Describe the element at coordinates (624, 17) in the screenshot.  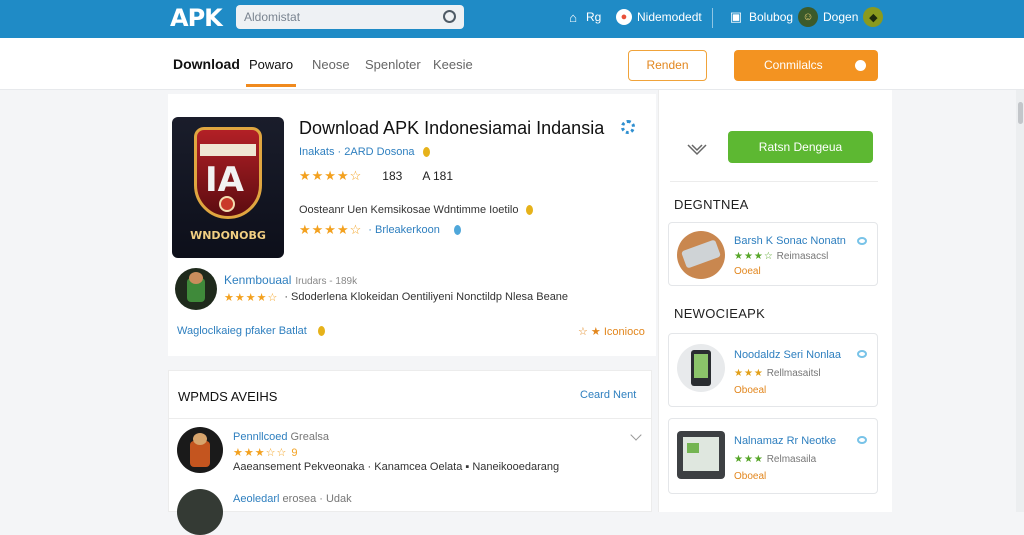
I see `record-icon: ●` at that location.